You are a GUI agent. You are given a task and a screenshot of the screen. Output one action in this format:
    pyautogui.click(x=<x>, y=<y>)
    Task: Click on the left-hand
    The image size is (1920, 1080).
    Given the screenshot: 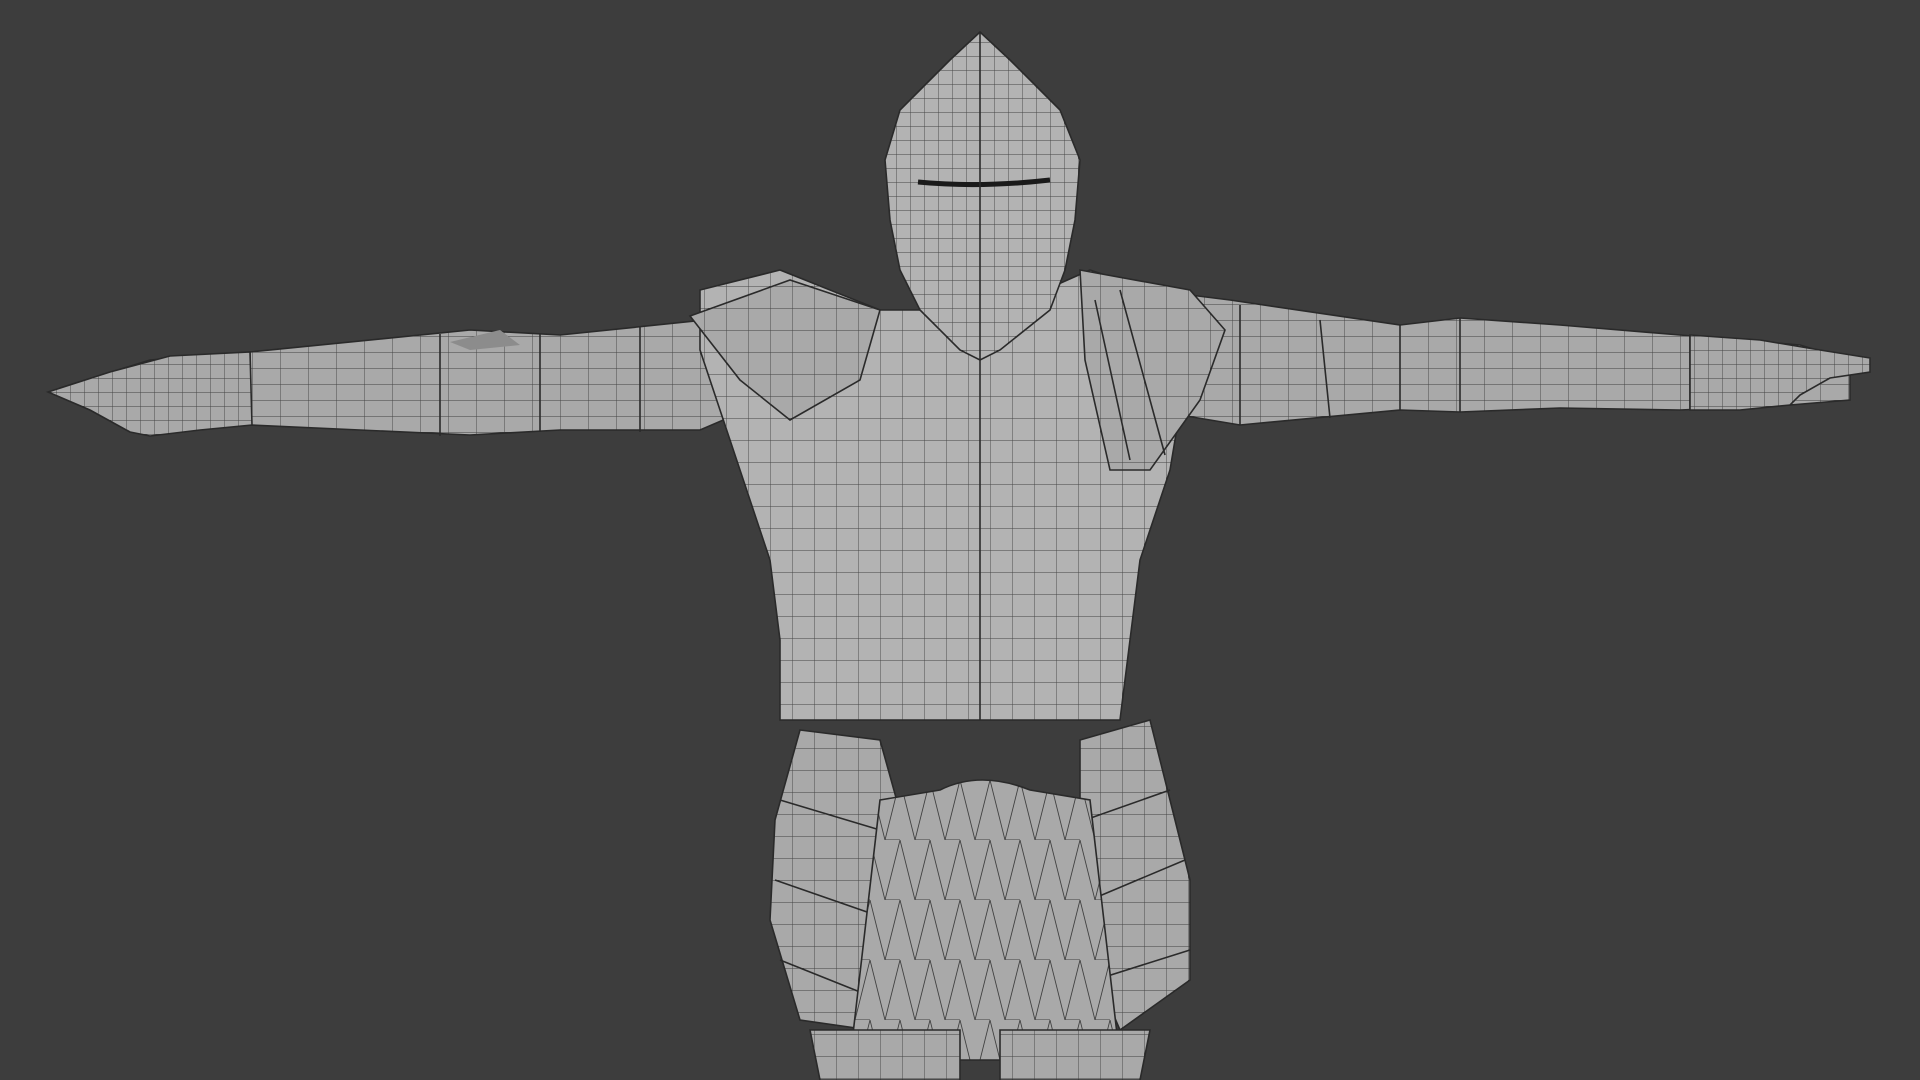 What is the action you would take?
    pyautogui.click(x=149, y=394)
    